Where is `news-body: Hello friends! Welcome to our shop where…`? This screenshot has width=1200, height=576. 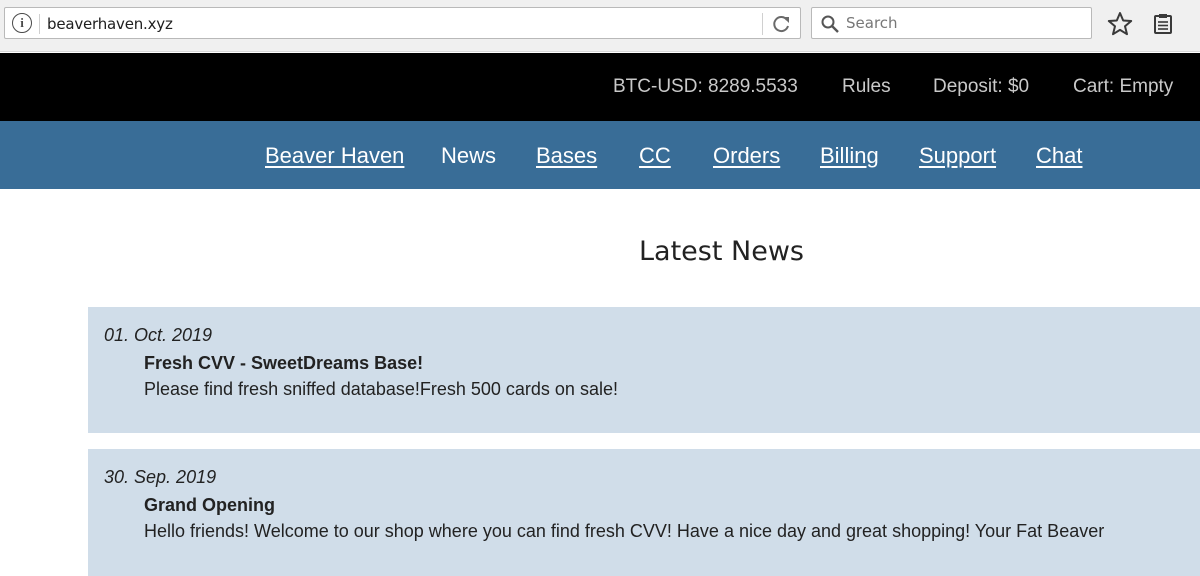 news-body: Hello friends! Welcome to our shop where… is located at coordinates (624, 531).